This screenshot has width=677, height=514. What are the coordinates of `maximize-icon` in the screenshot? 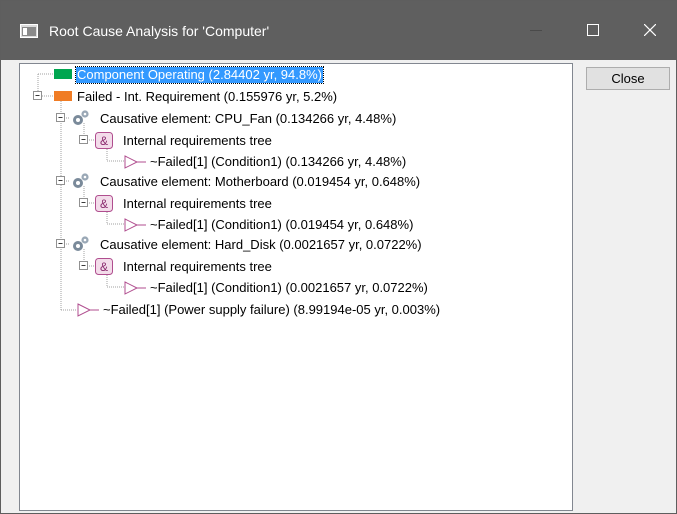 It's located at (593, 30).